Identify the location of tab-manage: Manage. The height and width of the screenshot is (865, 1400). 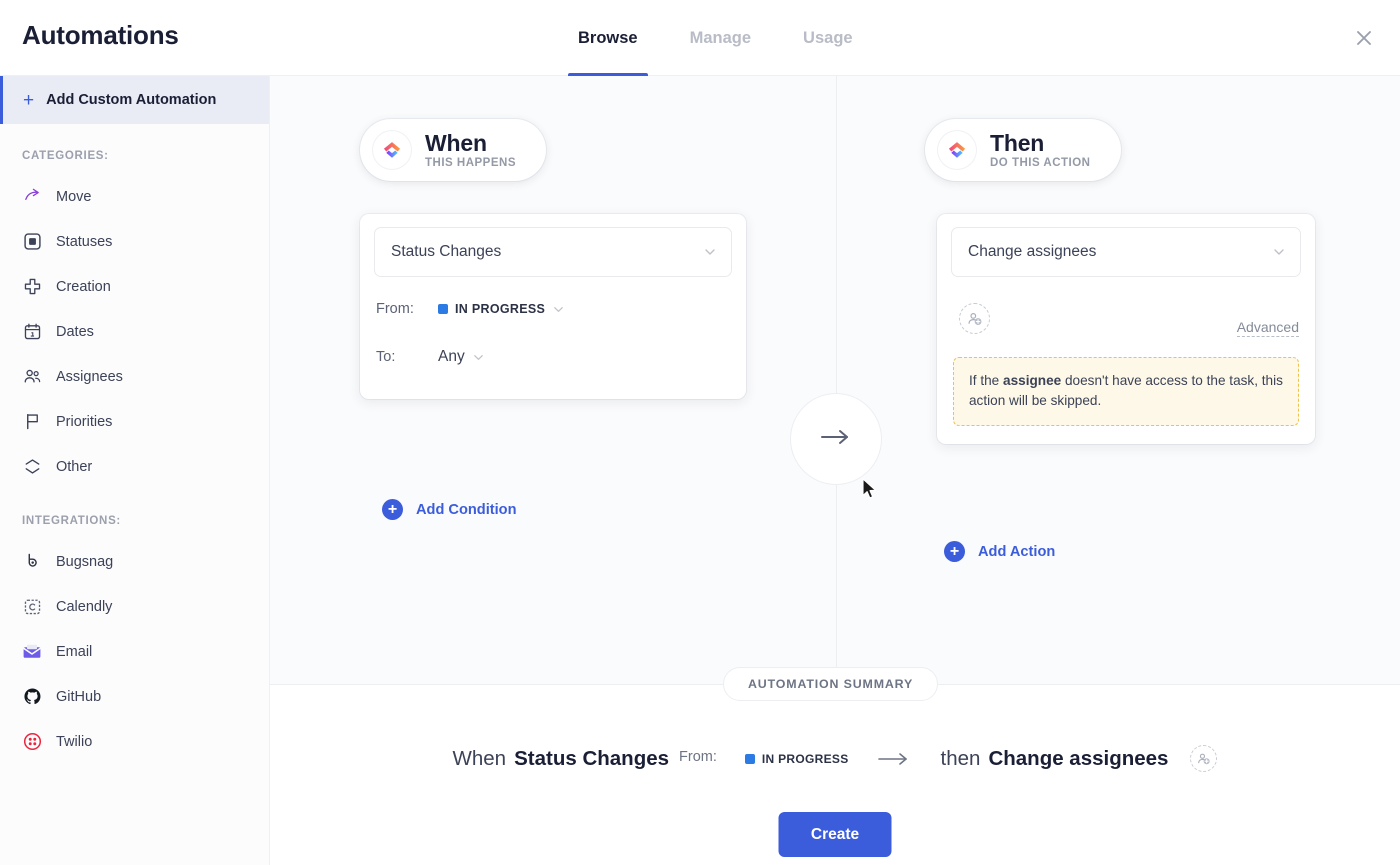
(720, 38).